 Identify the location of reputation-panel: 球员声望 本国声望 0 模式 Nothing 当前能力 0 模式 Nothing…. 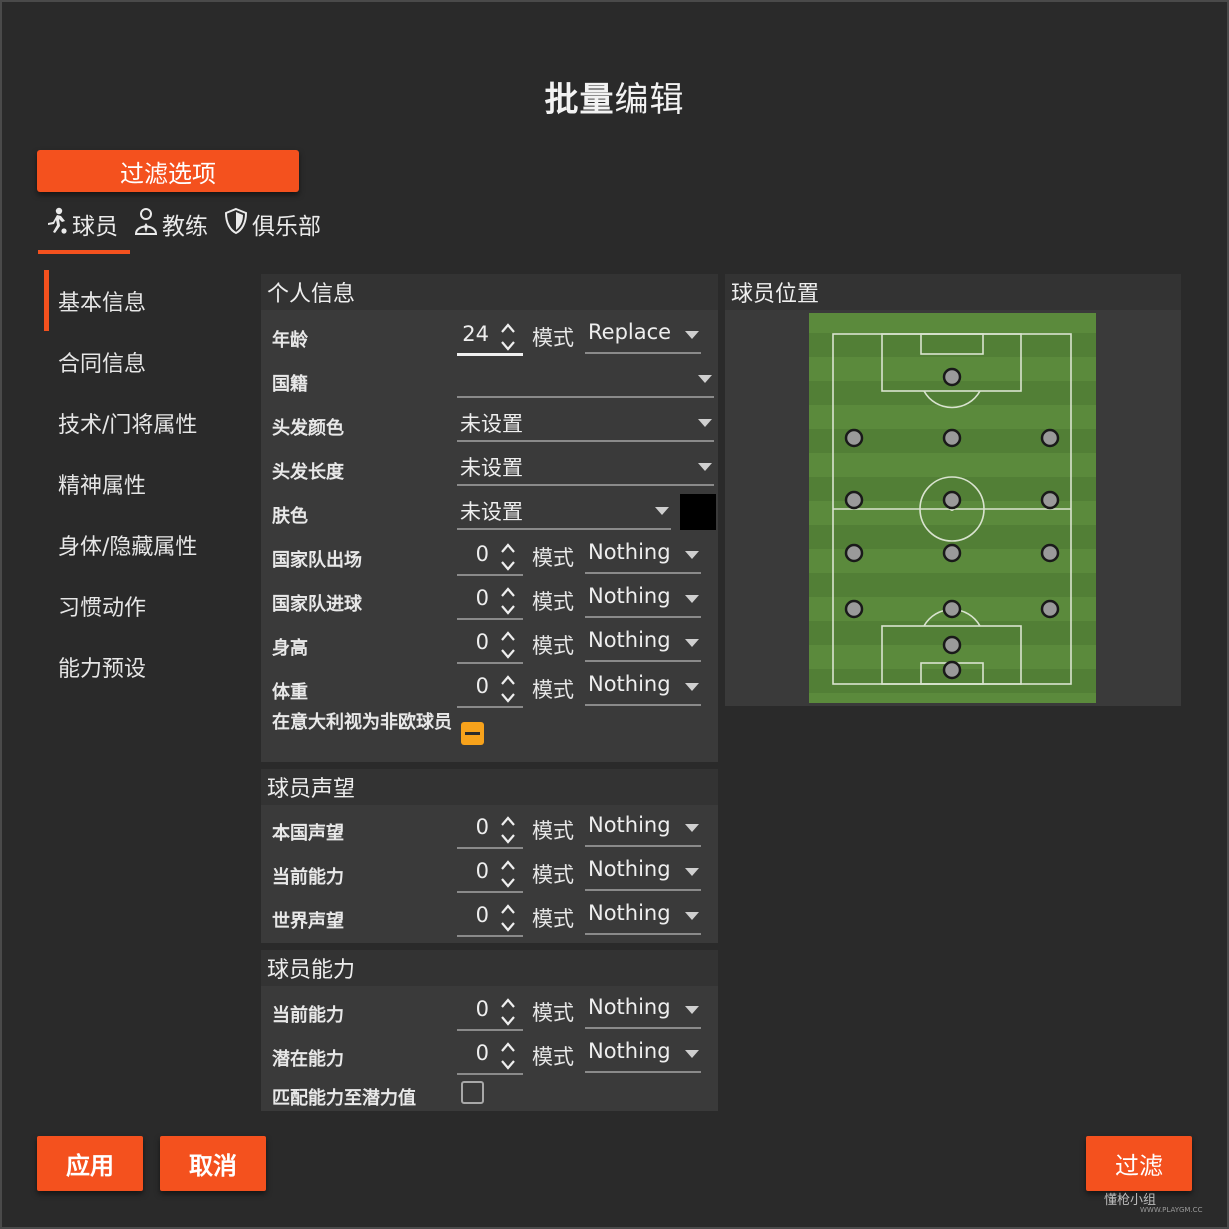
(489, 856).